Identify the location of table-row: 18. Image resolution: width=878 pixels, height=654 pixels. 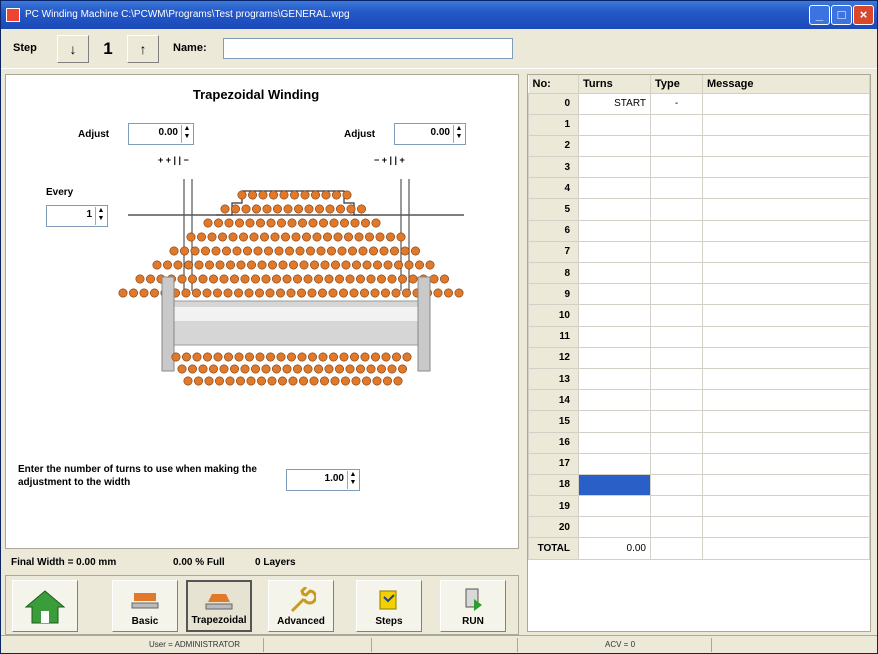
(699, 485).